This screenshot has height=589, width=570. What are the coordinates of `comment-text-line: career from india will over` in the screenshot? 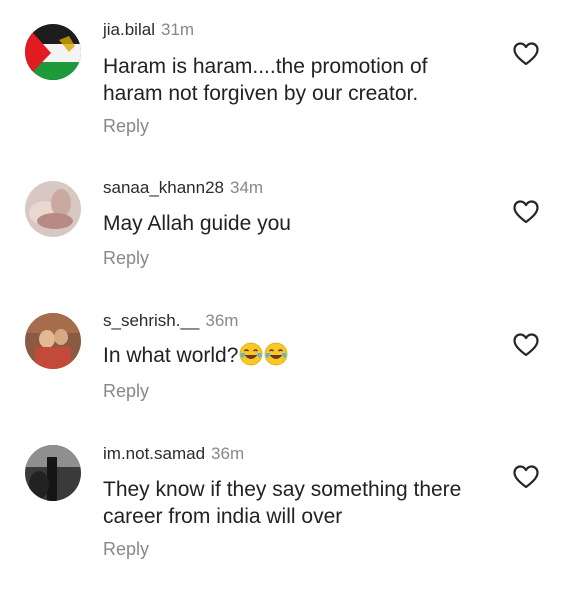 It's located at (223, 516).